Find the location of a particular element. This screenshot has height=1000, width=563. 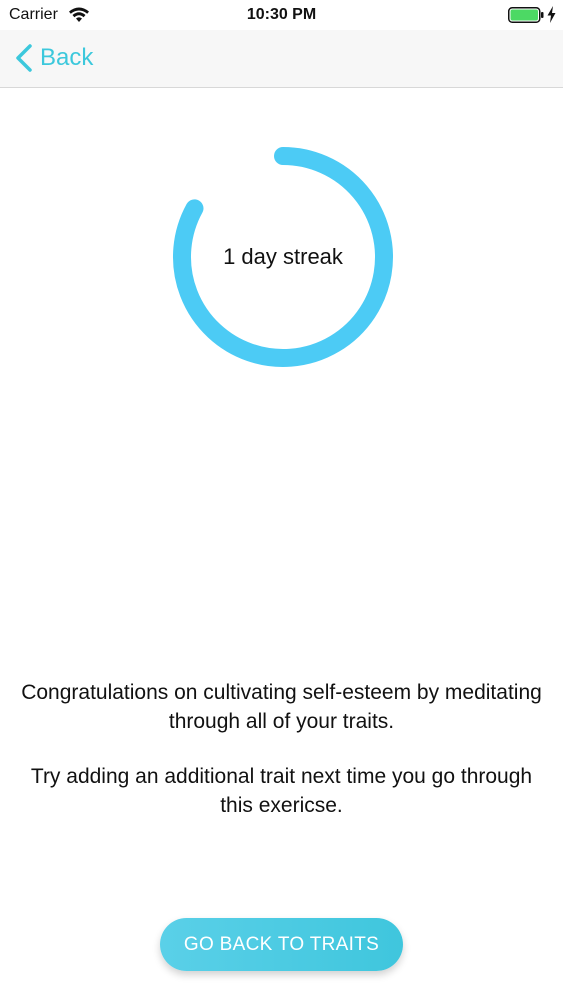

status-bar: Carrier 10:30 PM is located at coordinates (281, 15).